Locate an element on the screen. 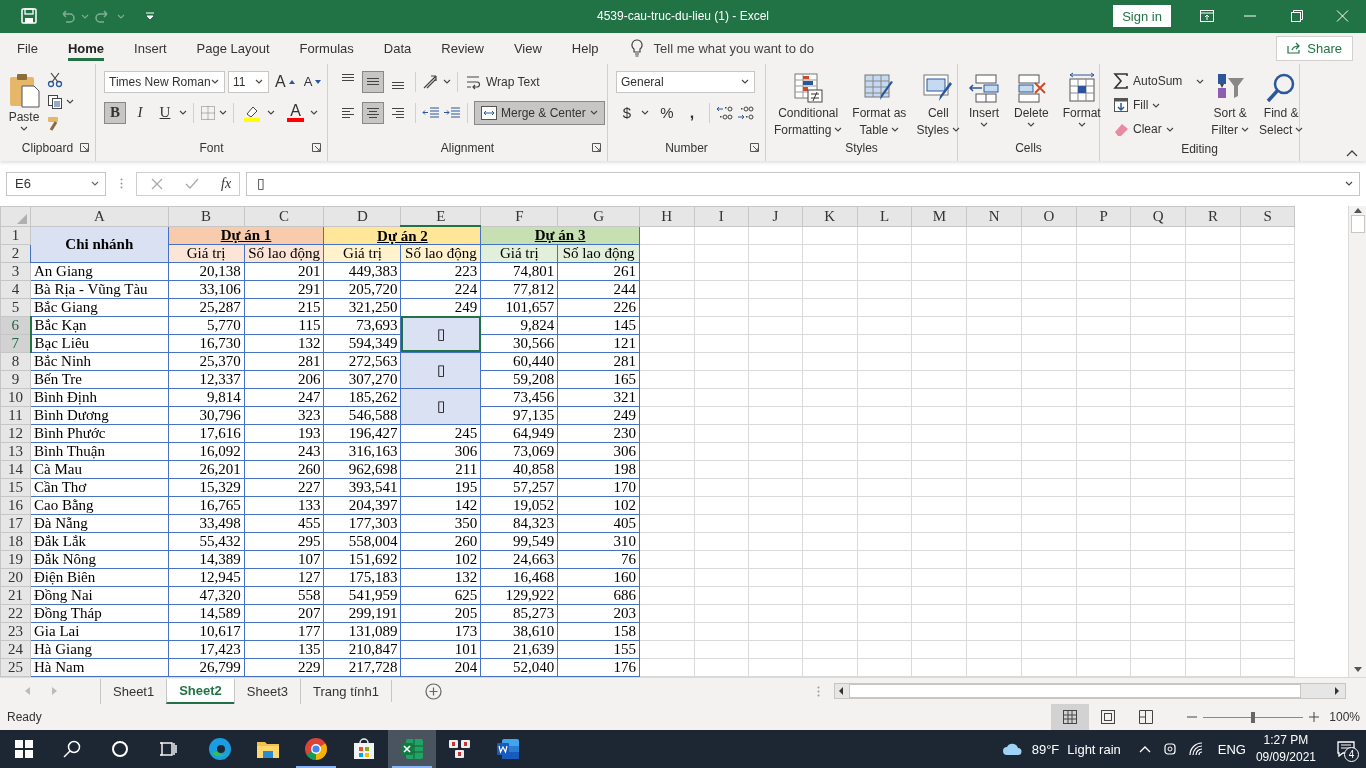 The height and width of the screenshot is (768, 1366). font-color-button: A is located at coordinates (295, 112).